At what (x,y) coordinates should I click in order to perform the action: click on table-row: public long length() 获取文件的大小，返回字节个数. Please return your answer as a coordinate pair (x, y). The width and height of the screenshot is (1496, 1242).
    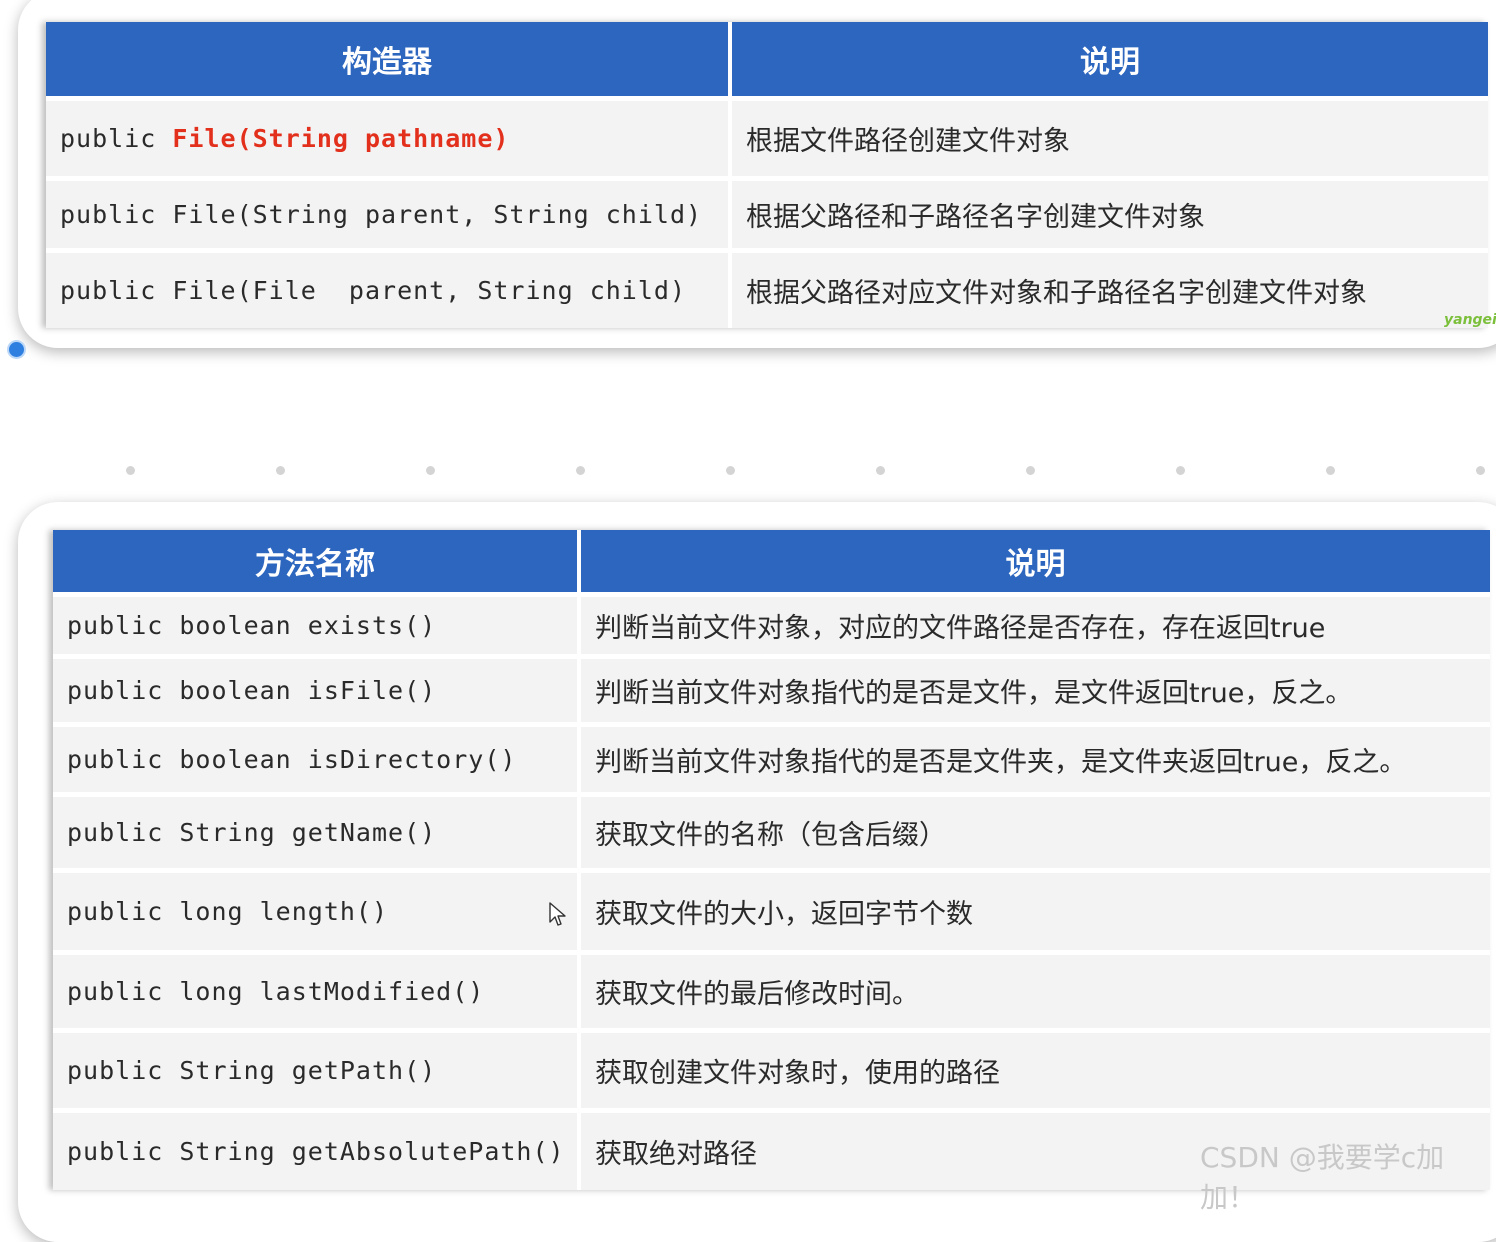
    Looking at the image, I should click on (771, 909).